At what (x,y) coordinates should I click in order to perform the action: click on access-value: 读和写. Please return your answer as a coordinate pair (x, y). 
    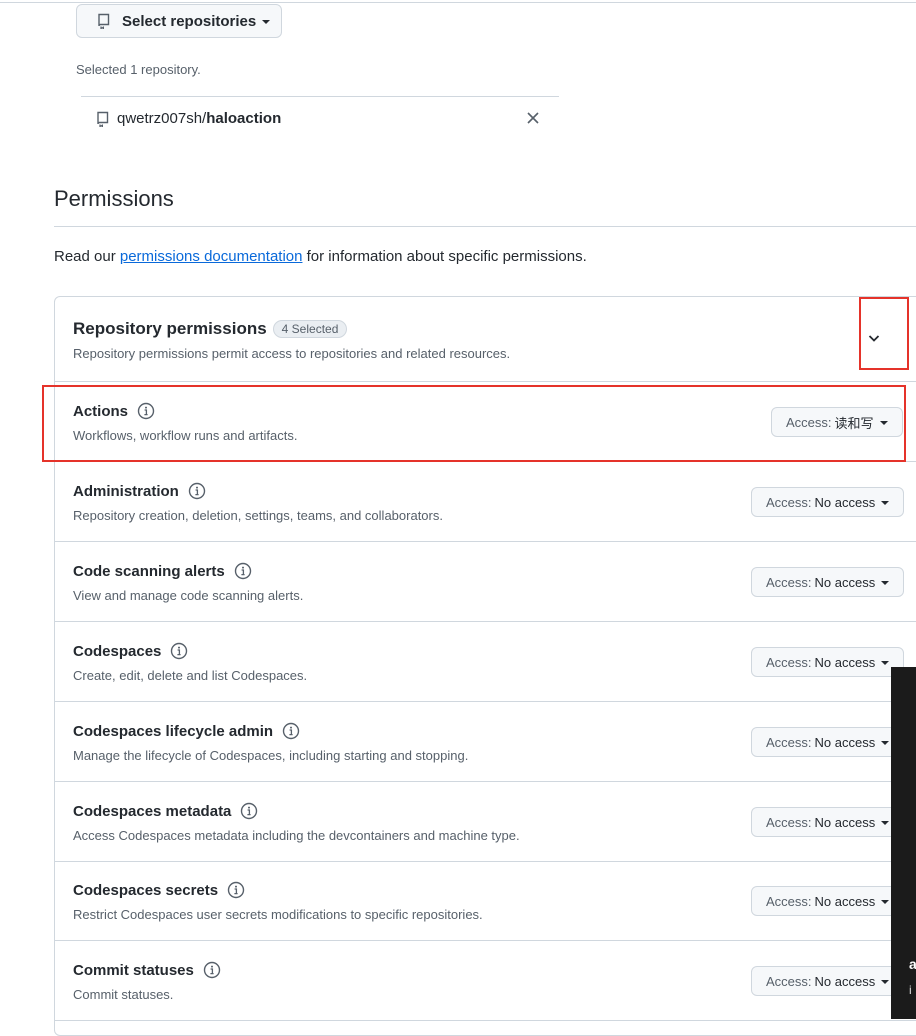
    Looking at the image, I should click on (854, 423).